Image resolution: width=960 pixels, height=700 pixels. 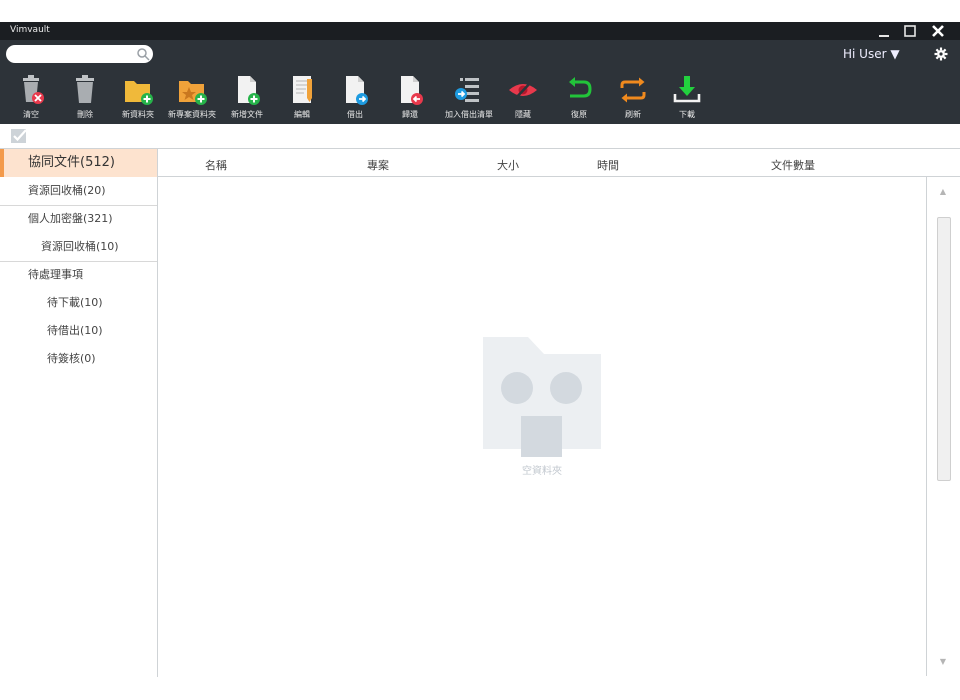 I want to click on column-time: 時間, so click(x=608, y=165).